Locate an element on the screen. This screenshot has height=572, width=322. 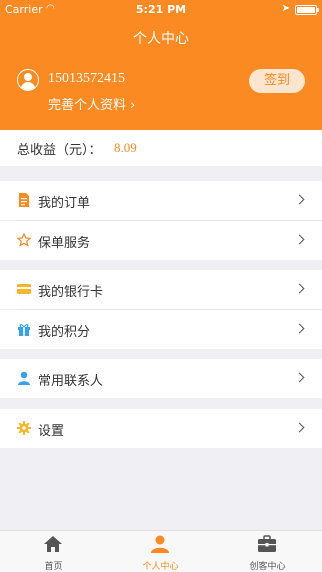
tab-bar: 首页 个人中心 创客中心 is located at coordinates (161, 551).